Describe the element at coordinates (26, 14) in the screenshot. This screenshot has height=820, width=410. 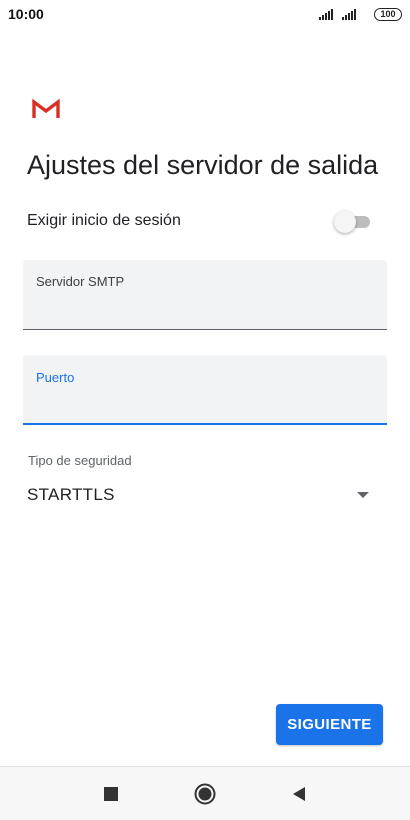
I see `status-time: 10:00` at that location.